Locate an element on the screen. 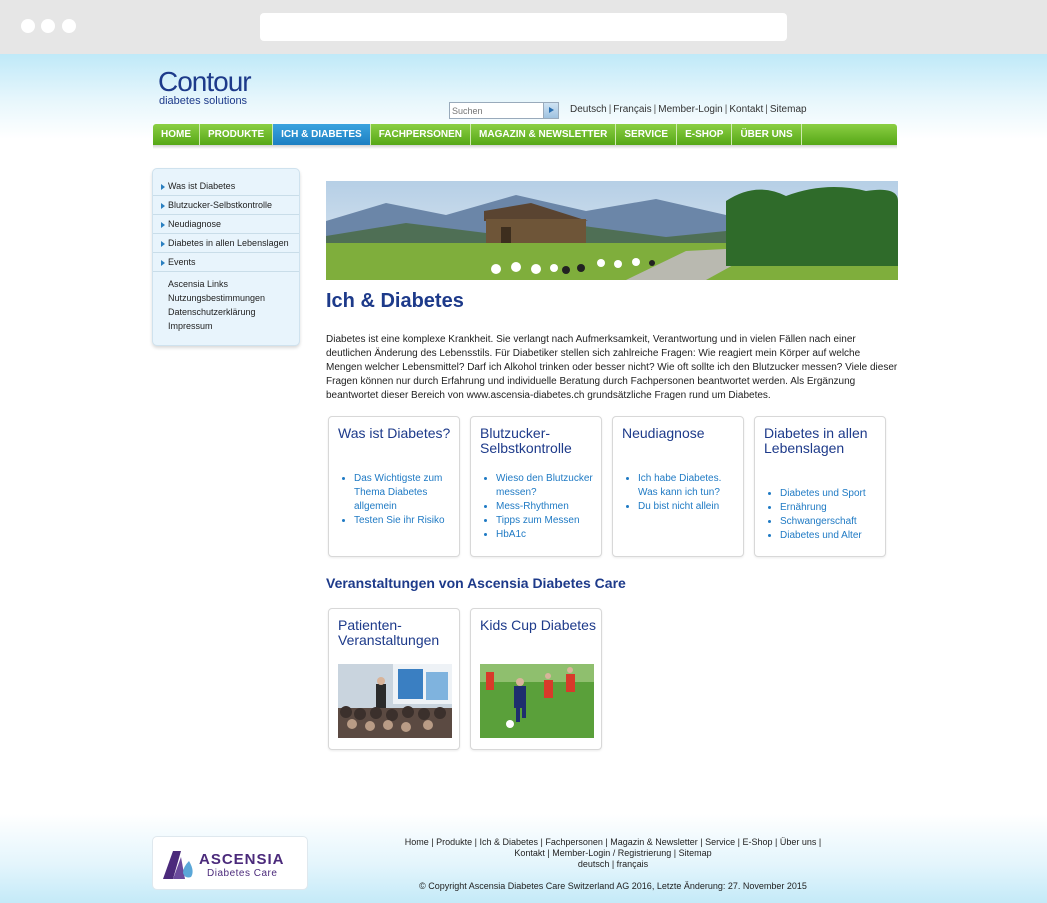 Image resolution: width=1047 pixels, height=903 pixels. card-link: Ernährung is located at coordinates (832, 508).